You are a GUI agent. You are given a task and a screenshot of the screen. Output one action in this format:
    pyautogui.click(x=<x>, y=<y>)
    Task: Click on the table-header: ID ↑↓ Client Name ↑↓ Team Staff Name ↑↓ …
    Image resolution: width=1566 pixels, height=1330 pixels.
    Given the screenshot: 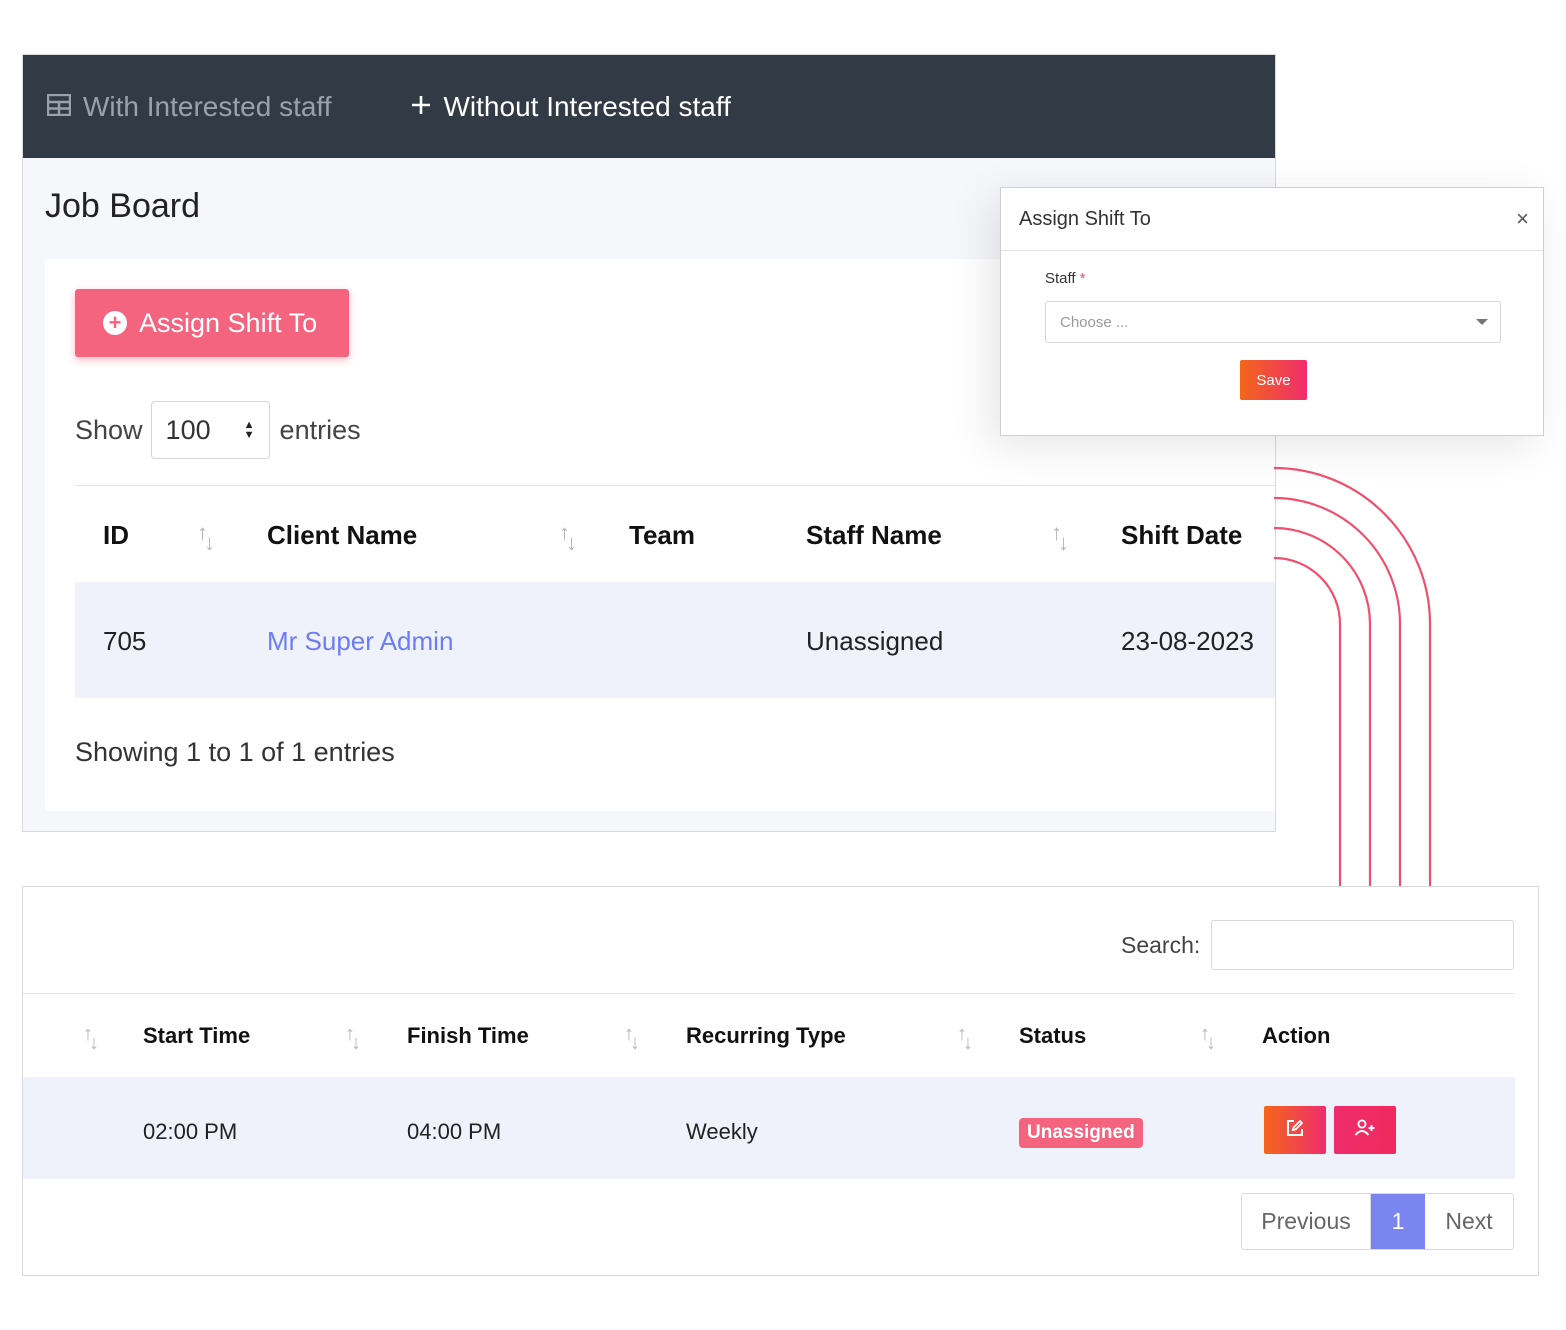 What is the action you would take?
    pyautogui.click(x=675, y=534)
    